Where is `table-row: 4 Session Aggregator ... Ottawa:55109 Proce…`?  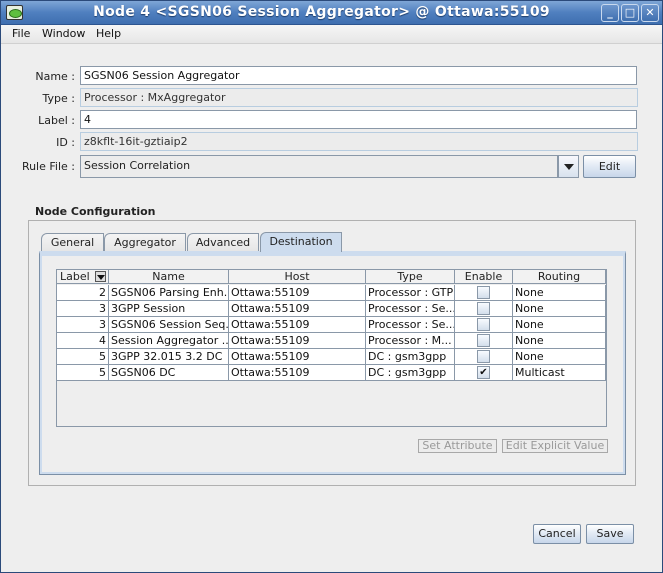 table-row: 4 Session Aggregator ... Ottawa:55109 Proce… is located at coordinates (331, 341).